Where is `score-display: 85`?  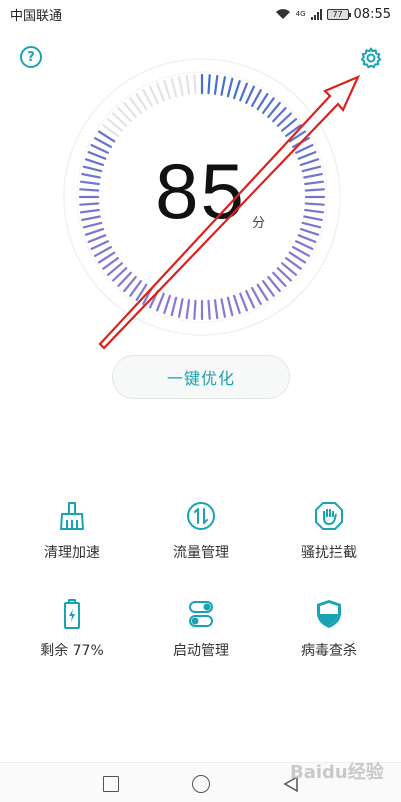
score-display: 85 is located at coordinates (200, 191).